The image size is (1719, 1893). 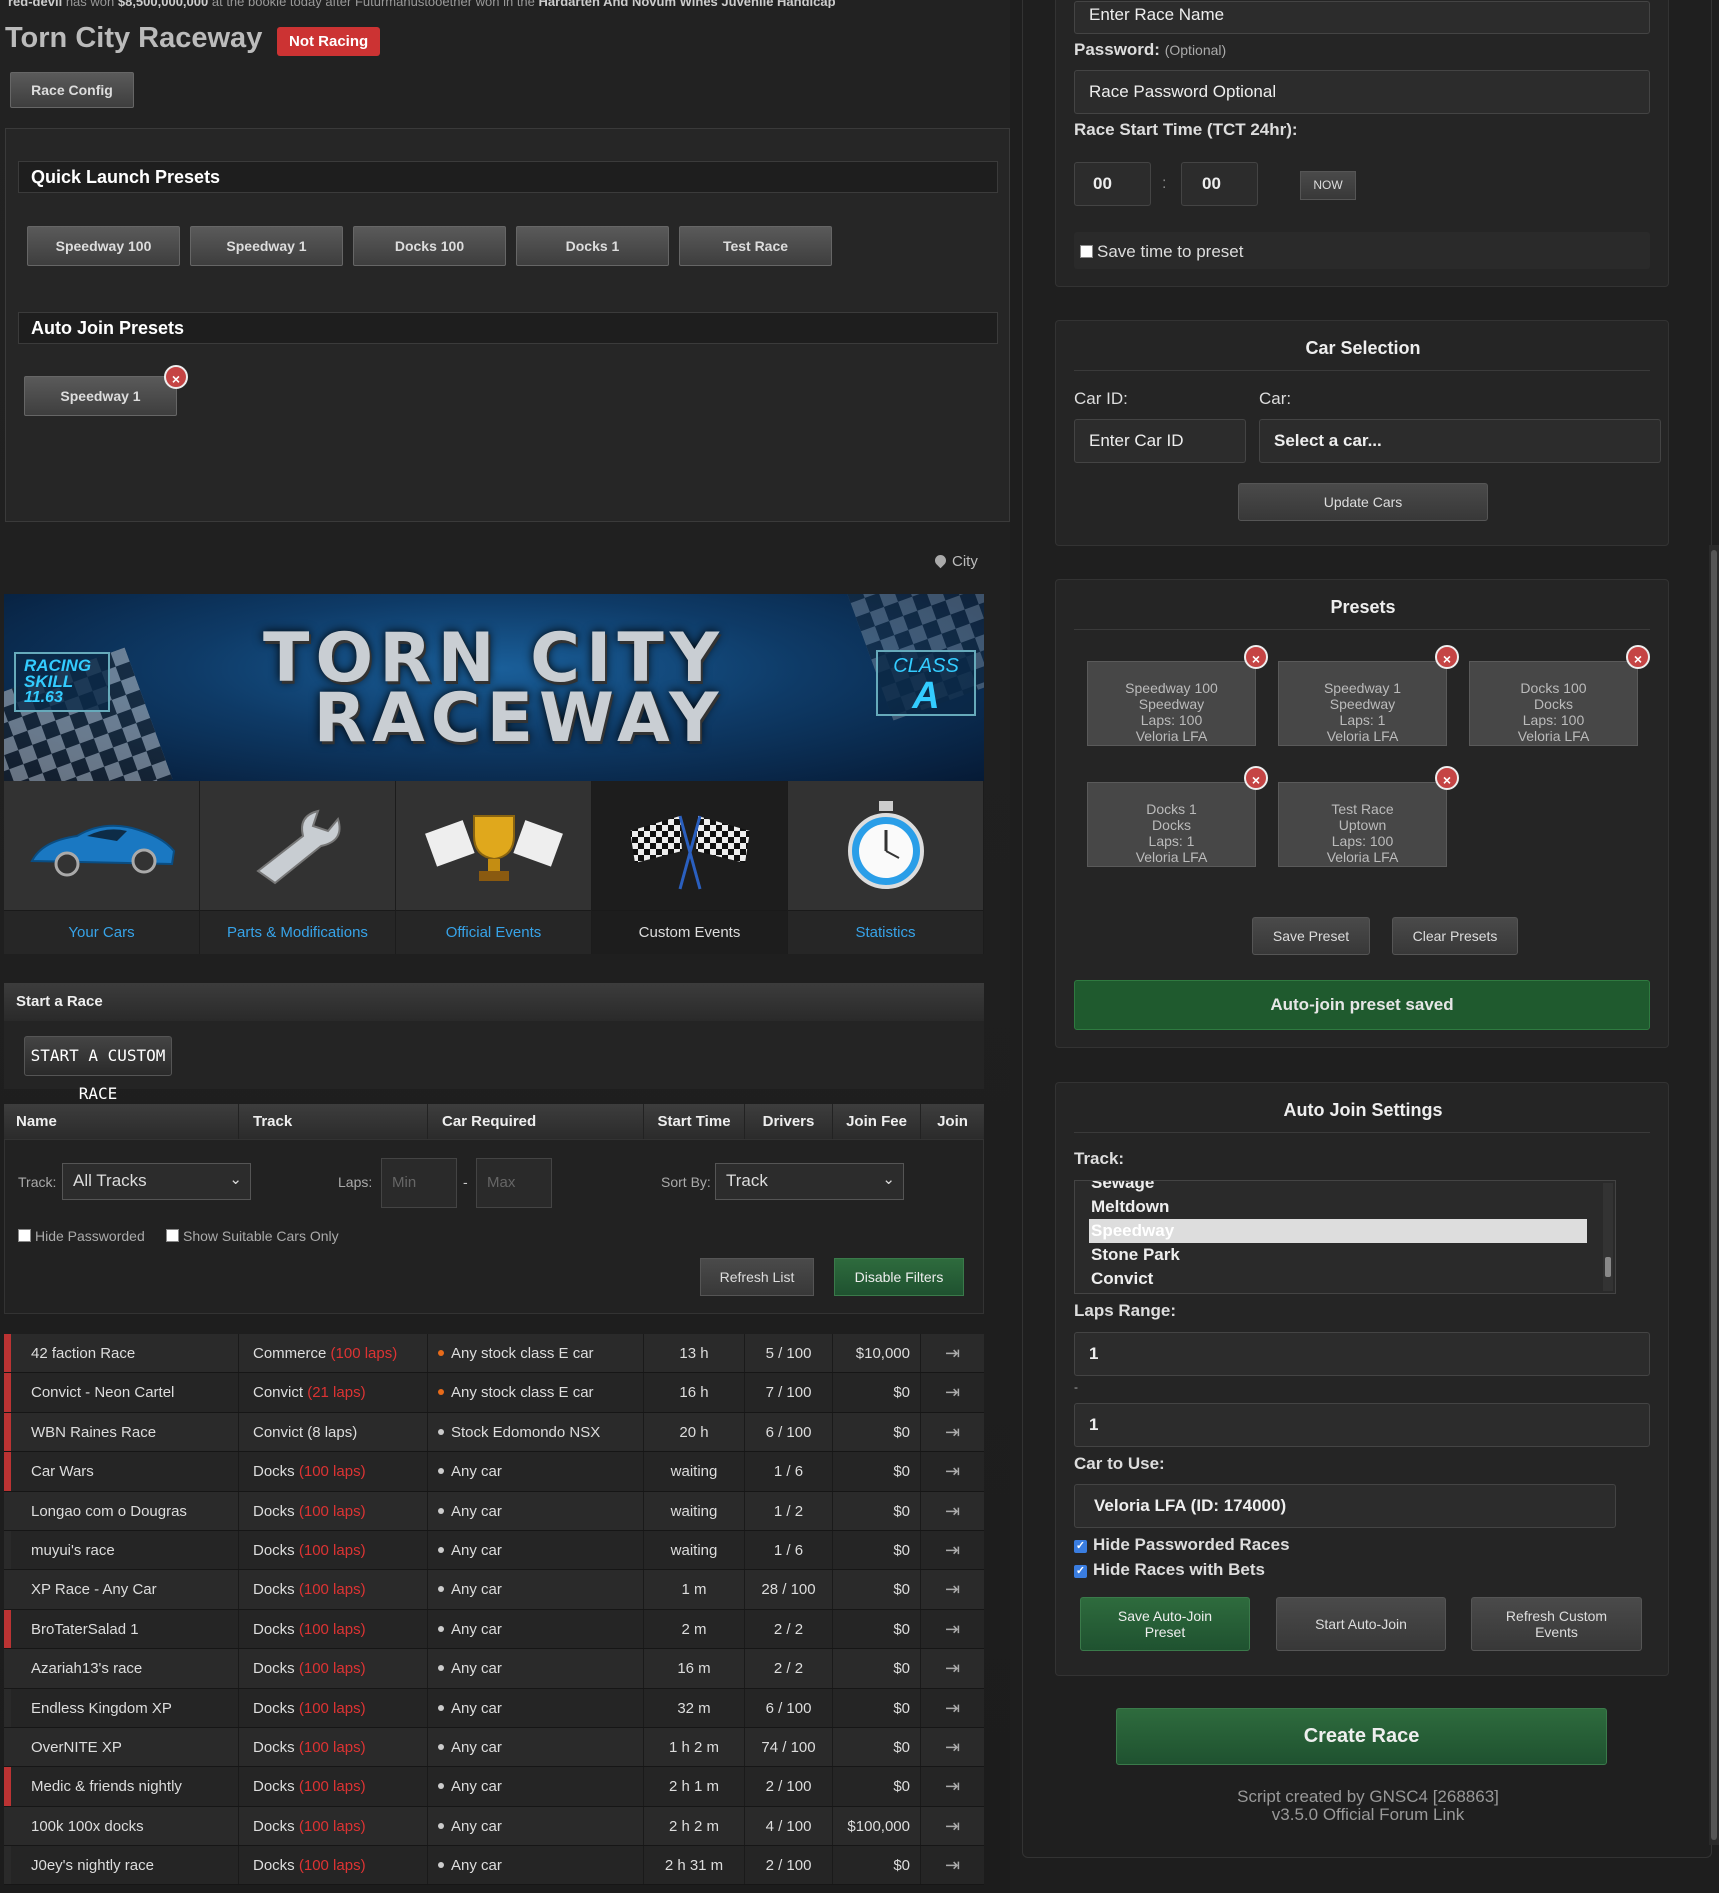 I want to click on race-name: XP Race - Any Car, so click(x=125, y=1589).